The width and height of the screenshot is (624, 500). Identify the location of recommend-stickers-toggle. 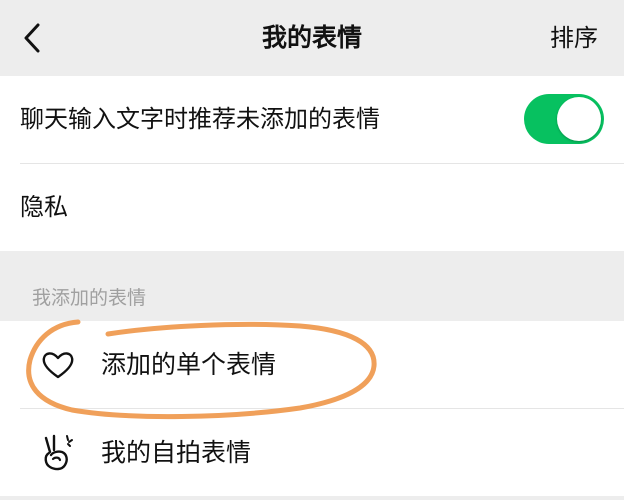
(564, 119).